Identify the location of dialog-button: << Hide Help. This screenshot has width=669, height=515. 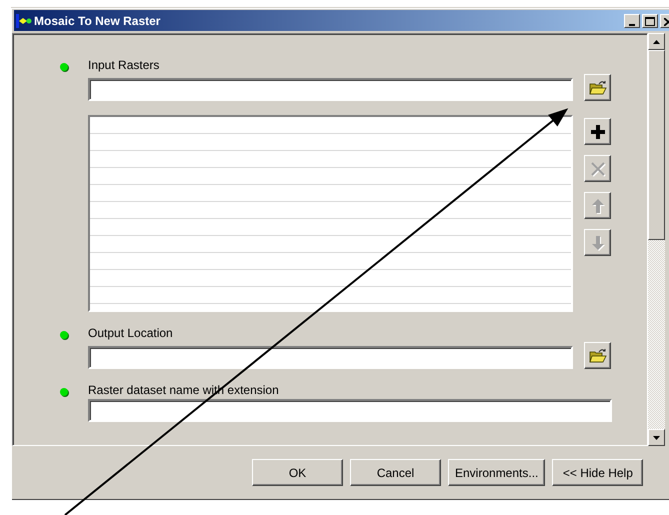
(598, 472).